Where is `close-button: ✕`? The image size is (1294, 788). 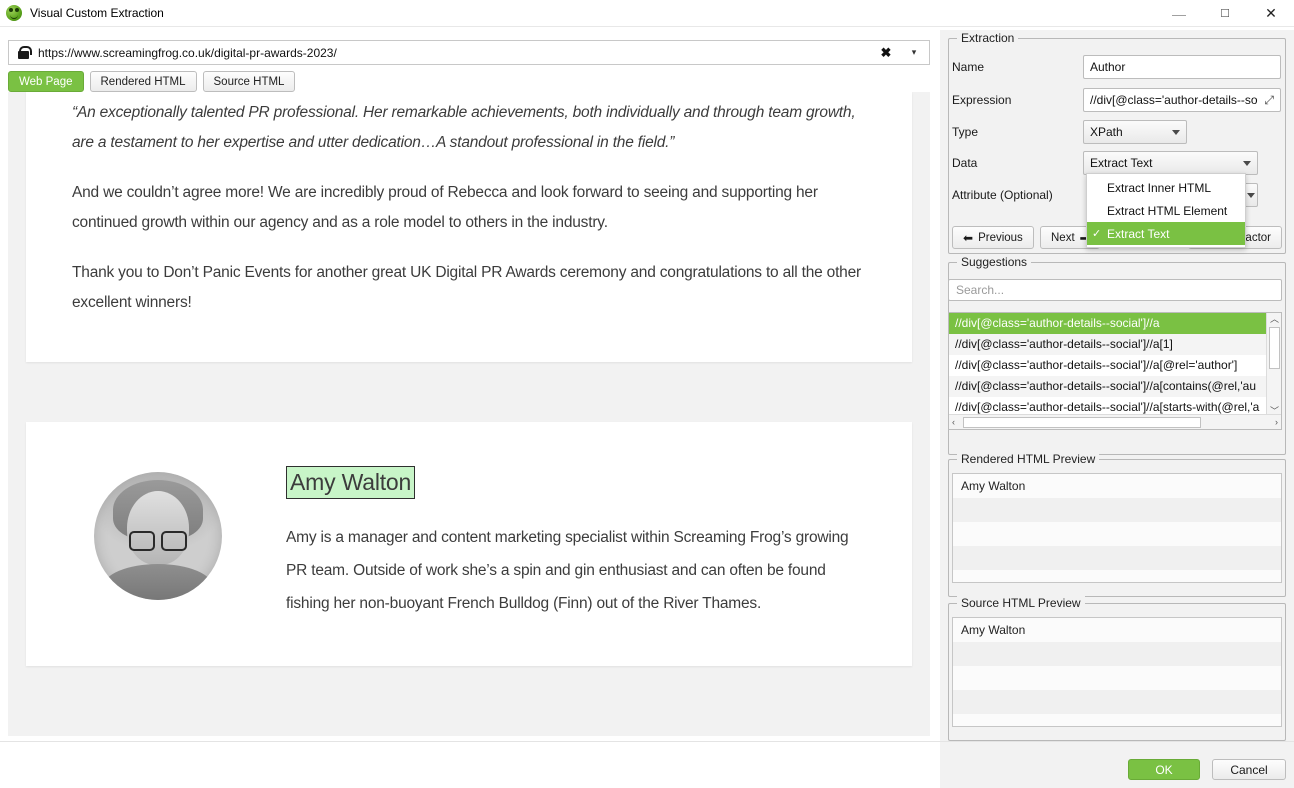 close-button: ✕ is located at coordinates (1271, 13).